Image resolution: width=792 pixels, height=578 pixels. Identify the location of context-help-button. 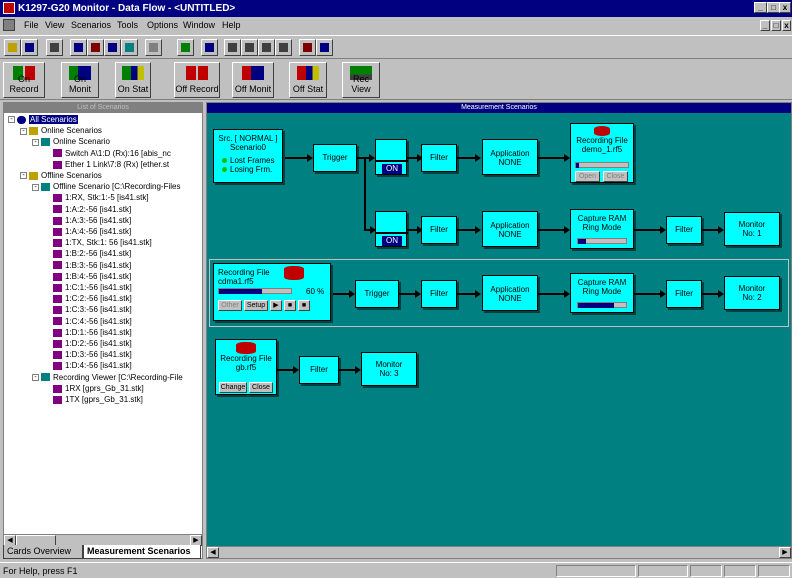
(324, 47).